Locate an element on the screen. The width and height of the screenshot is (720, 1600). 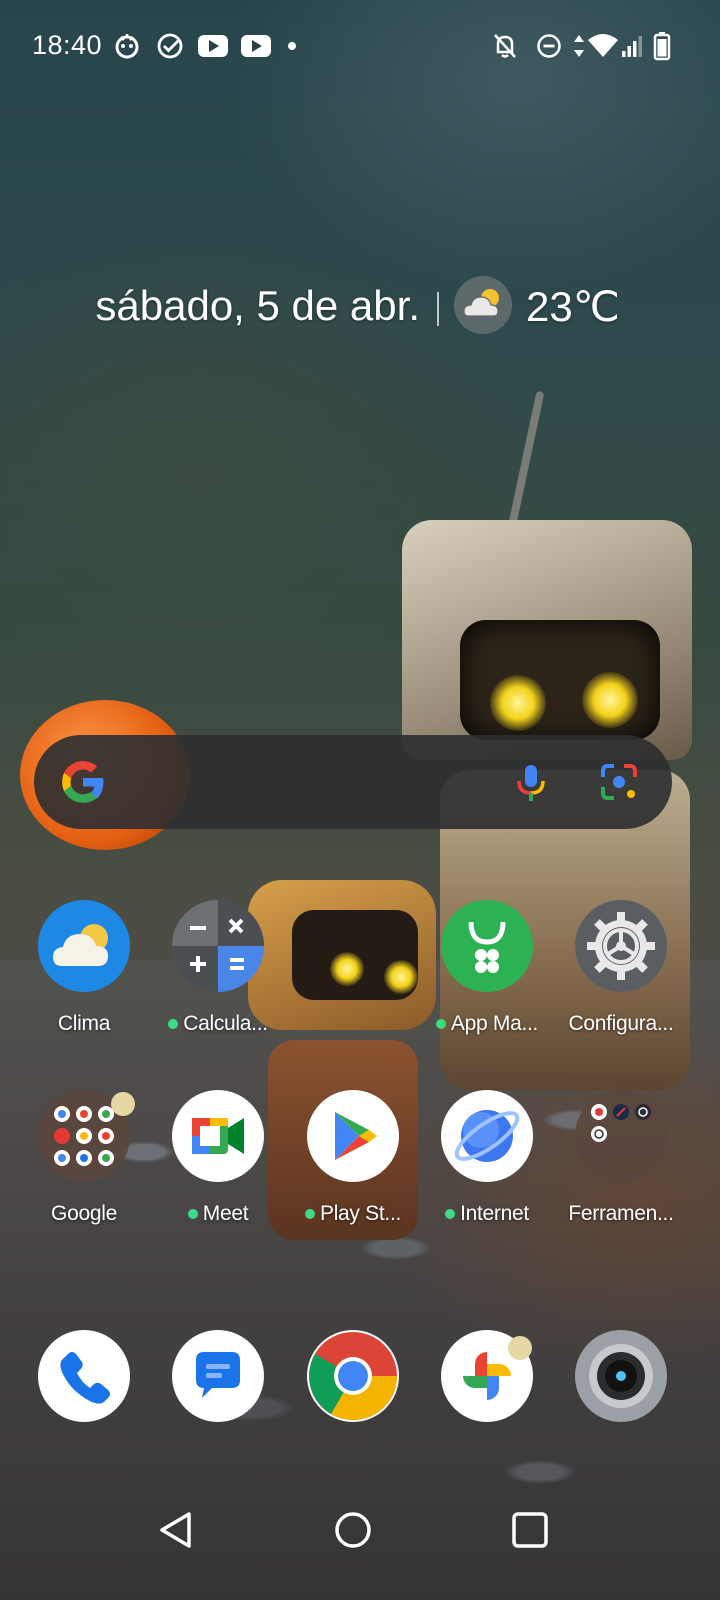
chrome-icon is located at coordinates (353, 1376).